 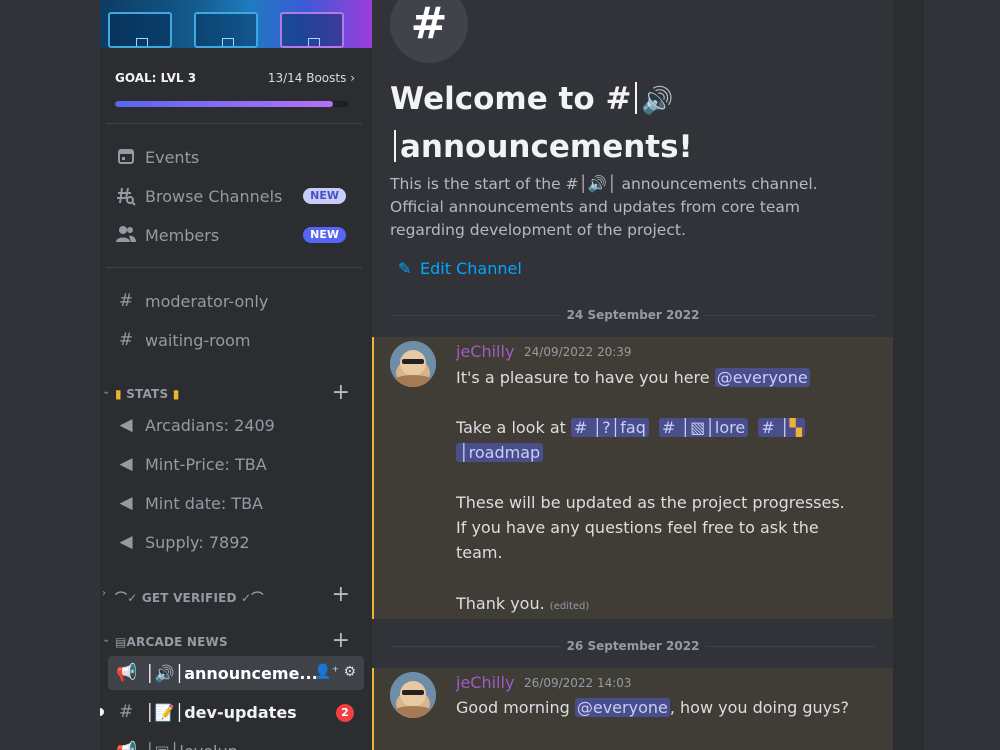 I want to click on nav-events: Events, so click(x=236, y=157).